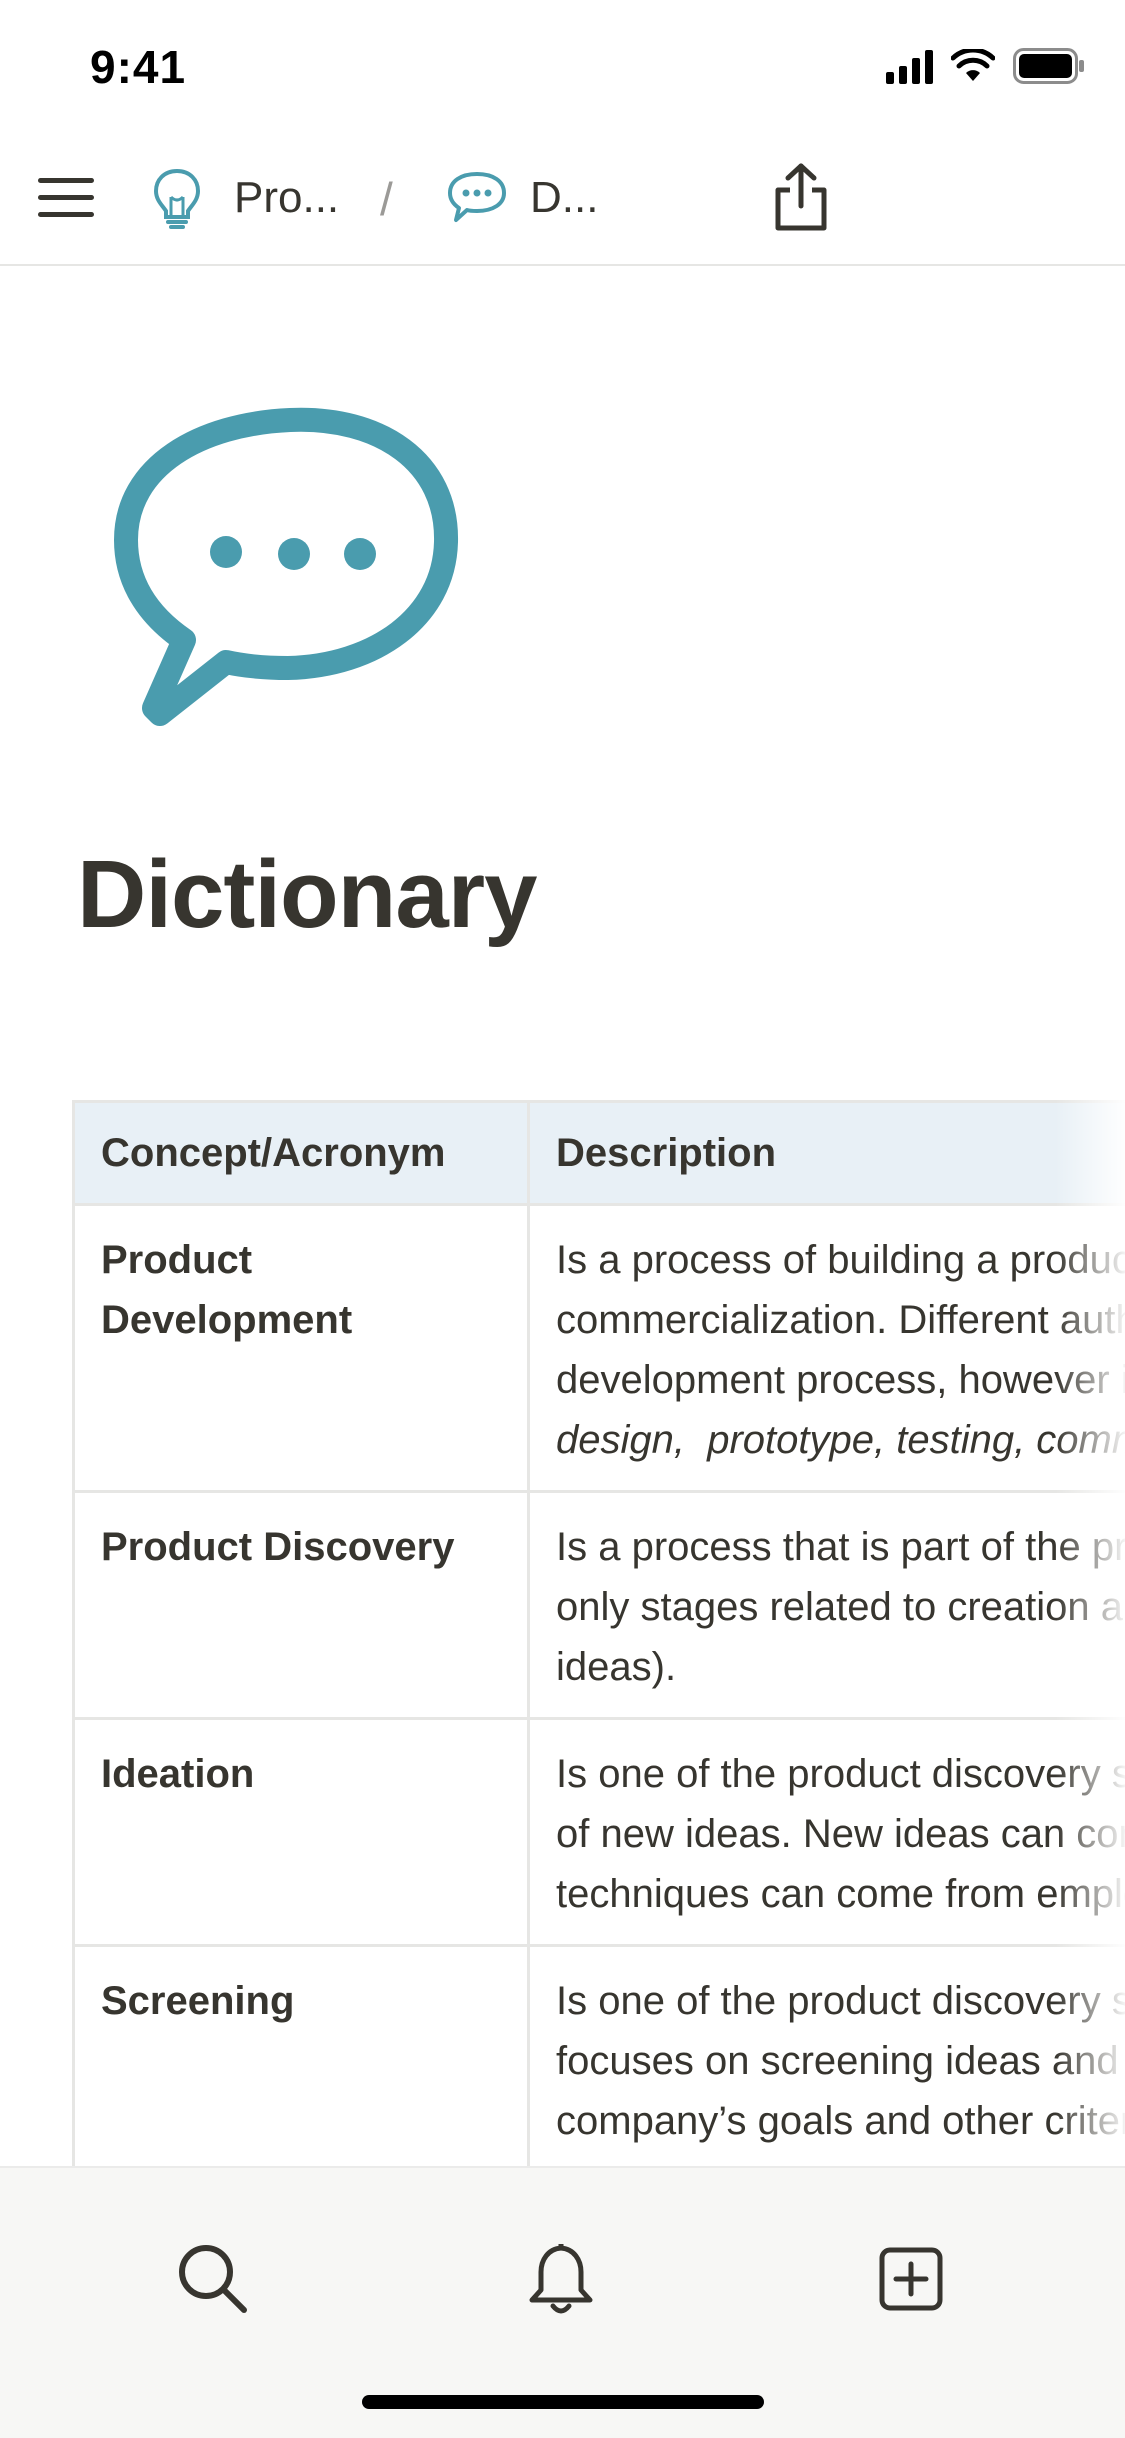  I want to click on search-icon, so click(213, 2279).